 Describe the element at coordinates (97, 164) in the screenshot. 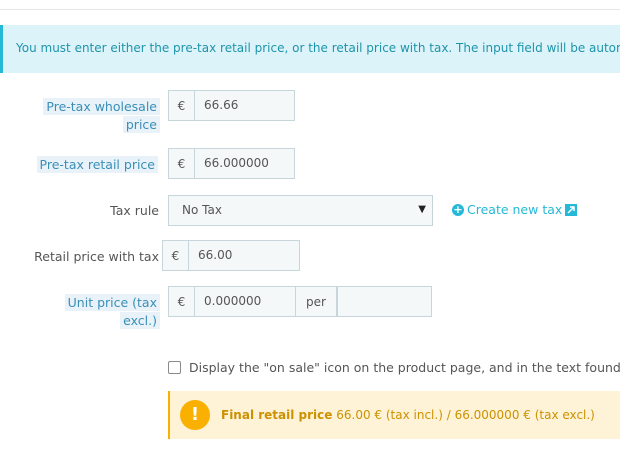

I see `retail-pretax-label-text: Pre-tax retail price` at that location.